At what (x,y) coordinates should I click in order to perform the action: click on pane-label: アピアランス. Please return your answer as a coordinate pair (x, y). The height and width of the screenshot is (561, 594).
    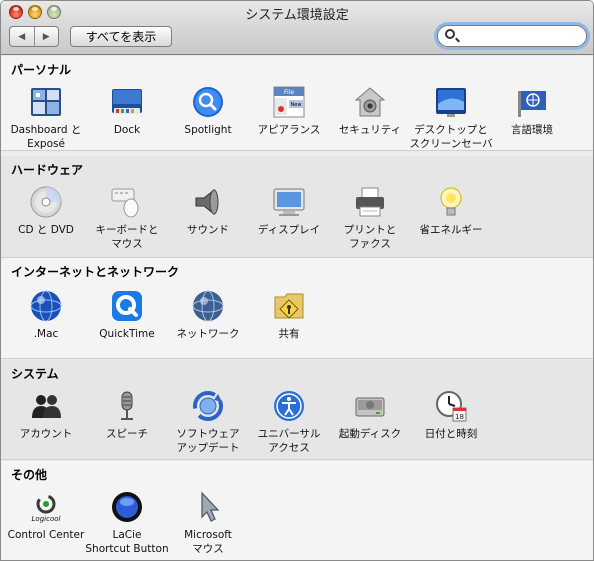
    Looking at the image, I should click on (289, 130).